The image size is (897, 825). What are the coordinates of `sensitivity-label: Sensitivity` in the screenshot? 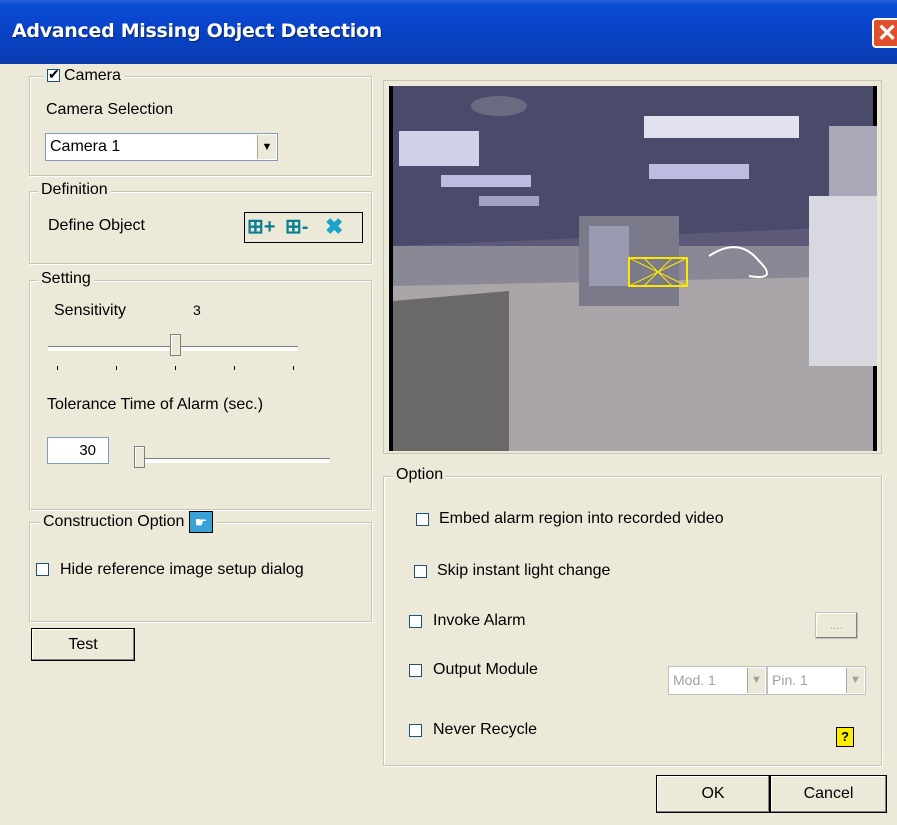 It's located at (90, 310).